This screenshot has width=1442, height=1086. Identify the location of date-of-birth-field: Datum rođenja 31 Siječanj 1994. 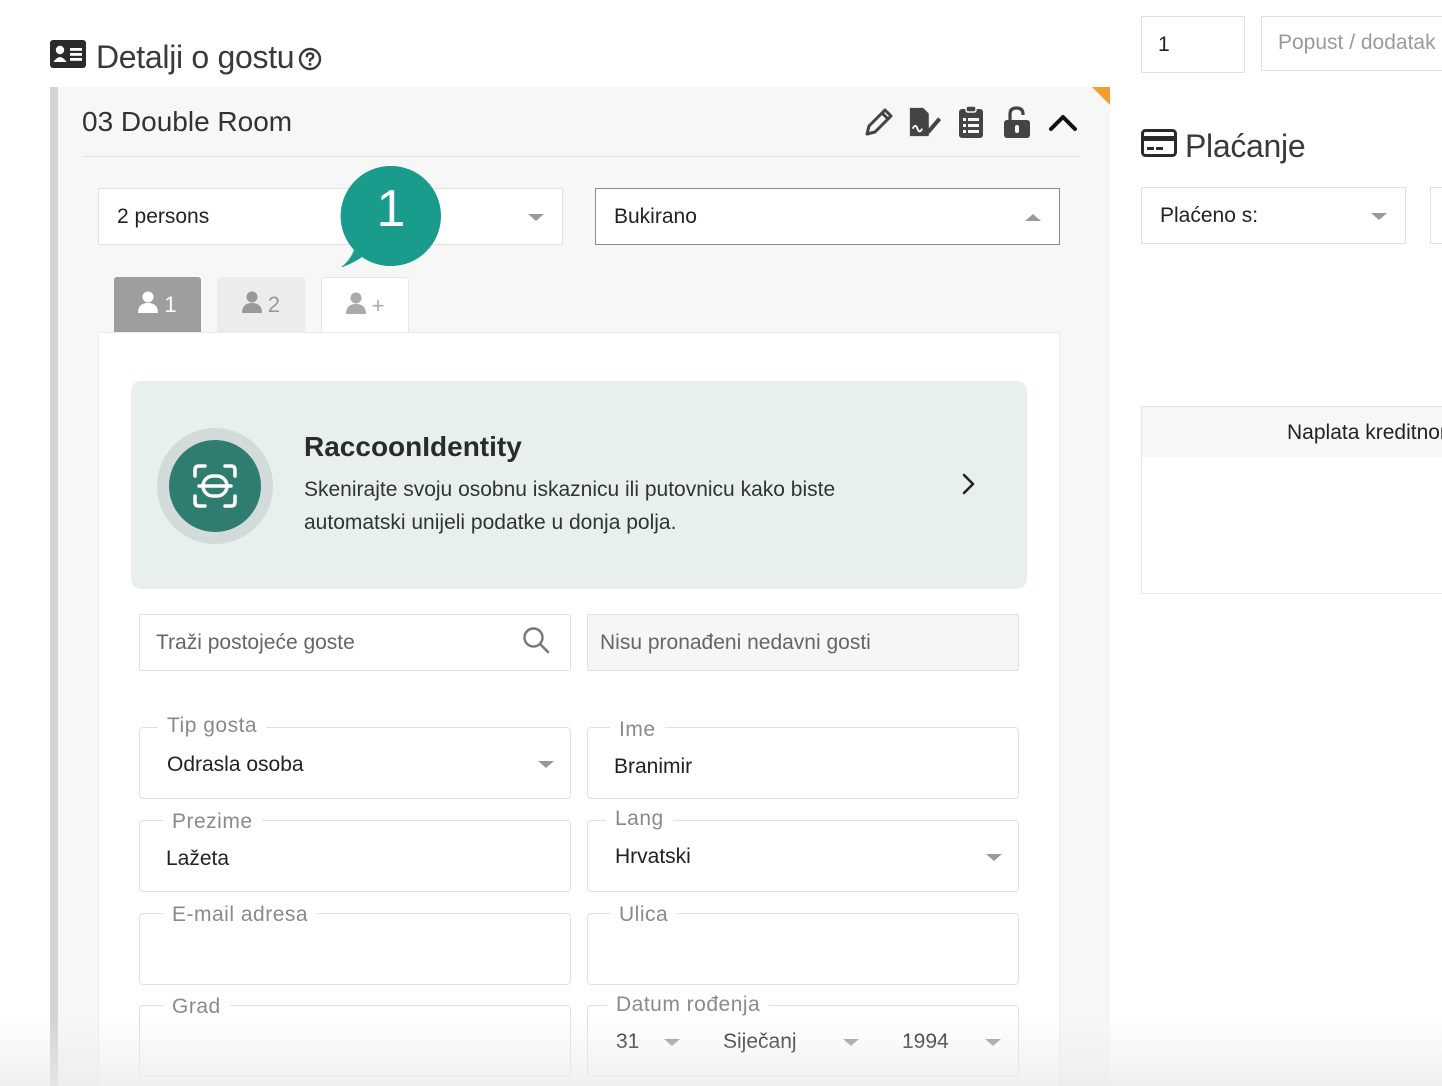
(803, 1035).